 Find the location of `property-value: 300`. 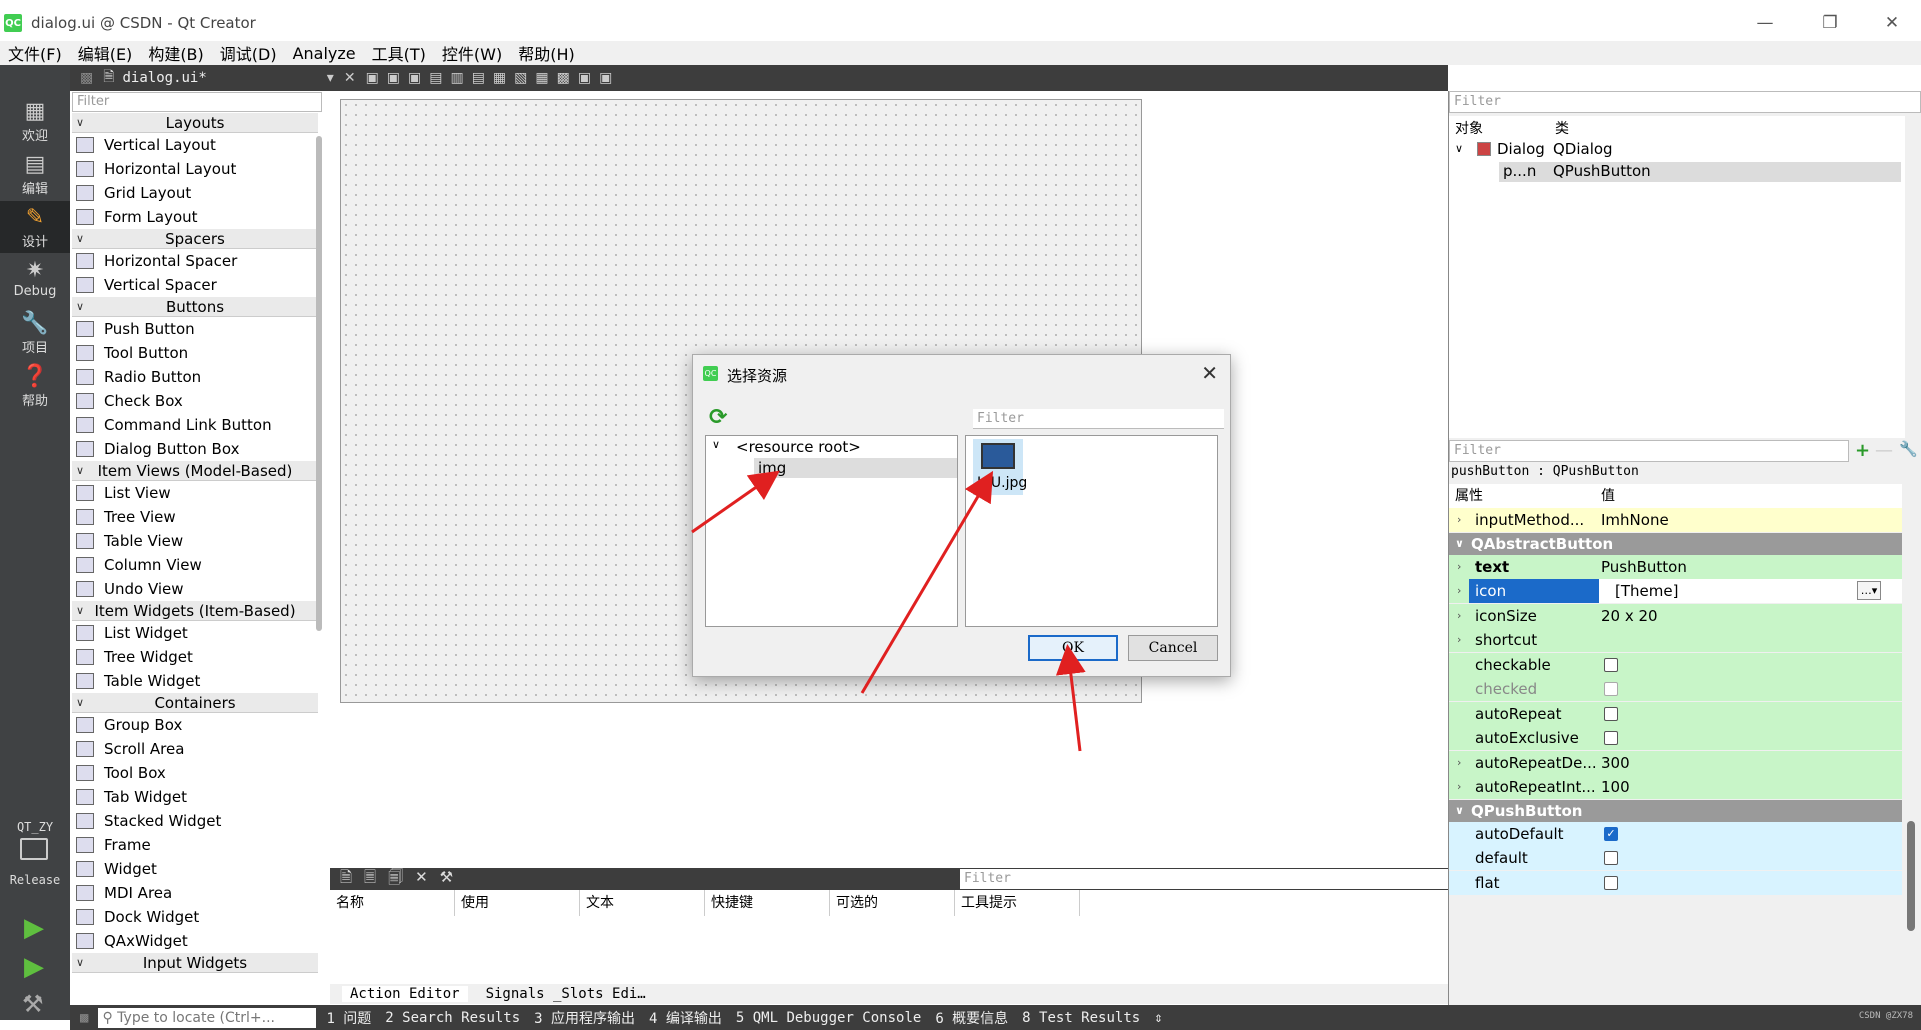

property-value: 300 is located at coordinates (1615, 763).